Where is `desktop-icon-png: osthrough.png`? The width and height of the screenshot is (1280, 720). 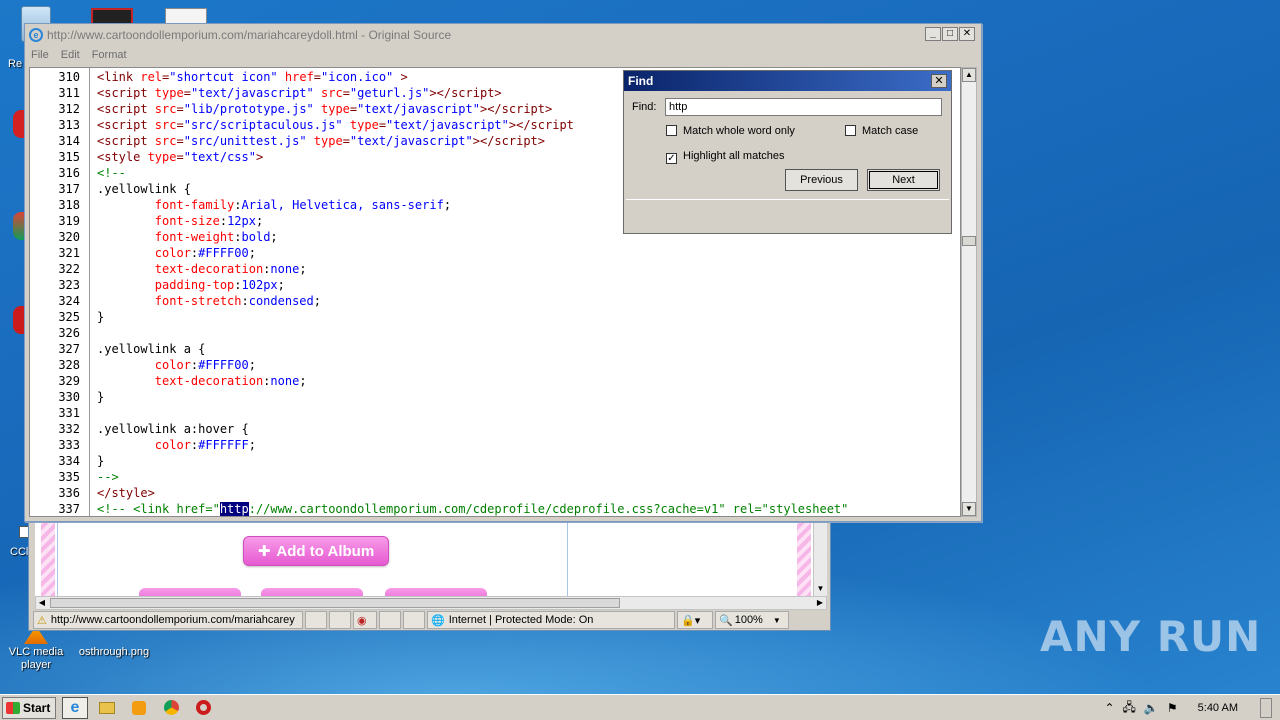
desktop-icon-png: osthrough.png is located at coordinates (114, 651).